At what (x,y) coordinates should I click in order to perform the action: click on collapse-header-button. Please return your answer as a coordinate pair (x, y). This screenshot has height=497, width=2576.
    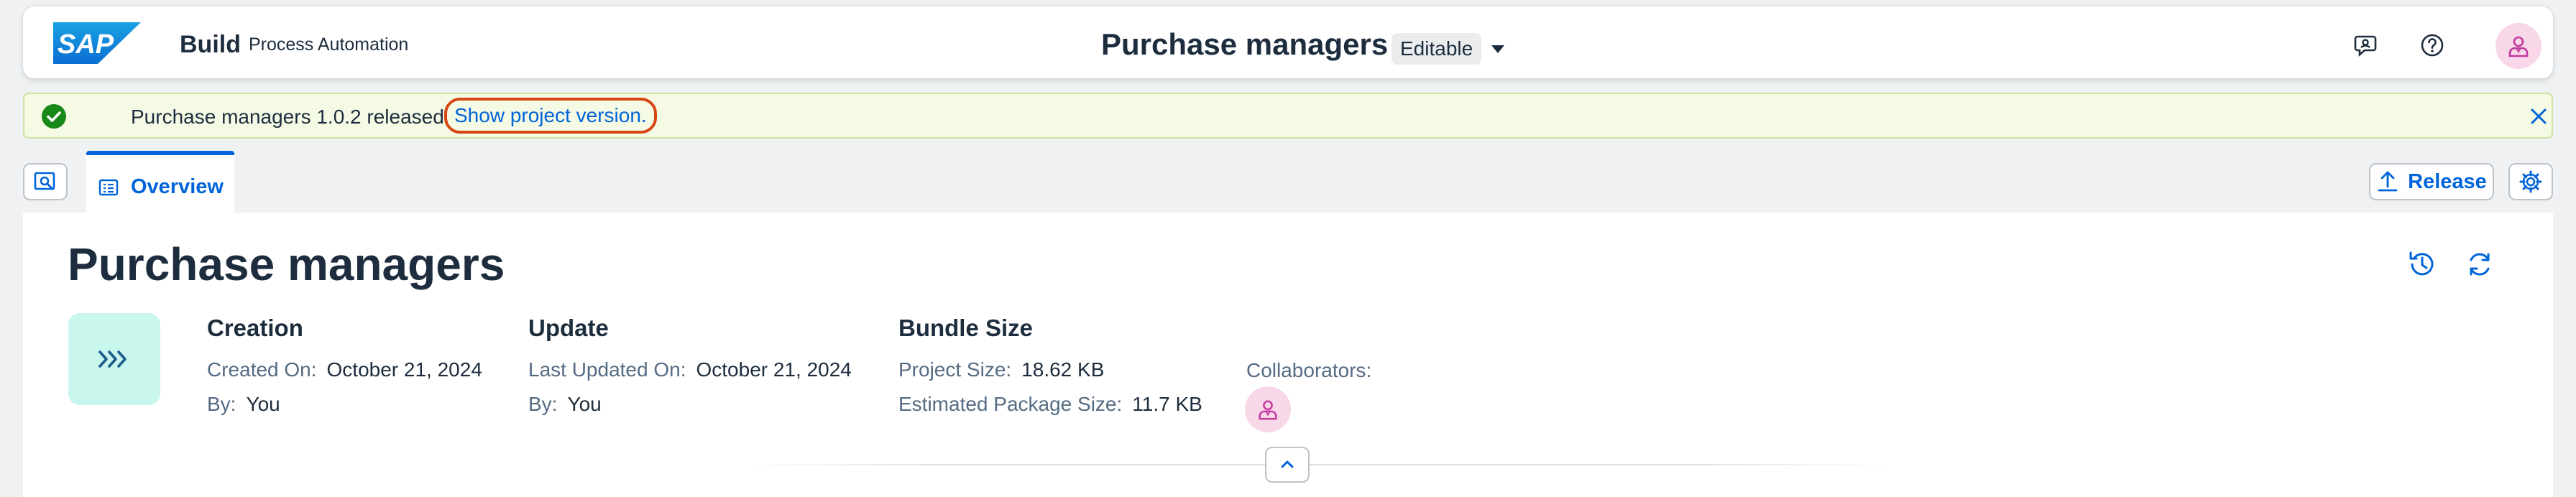
    Looking at the image, I should click on (1287, 465).